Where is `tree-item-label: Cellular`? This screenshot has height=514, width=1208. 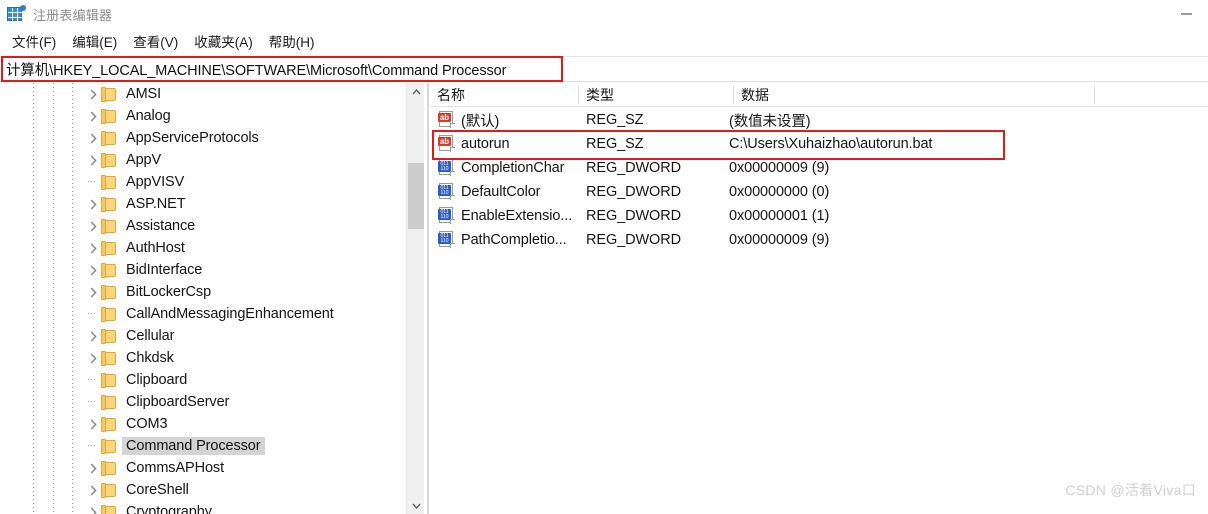 tree-item-label: Cellular is located at coordinates (150, 336).